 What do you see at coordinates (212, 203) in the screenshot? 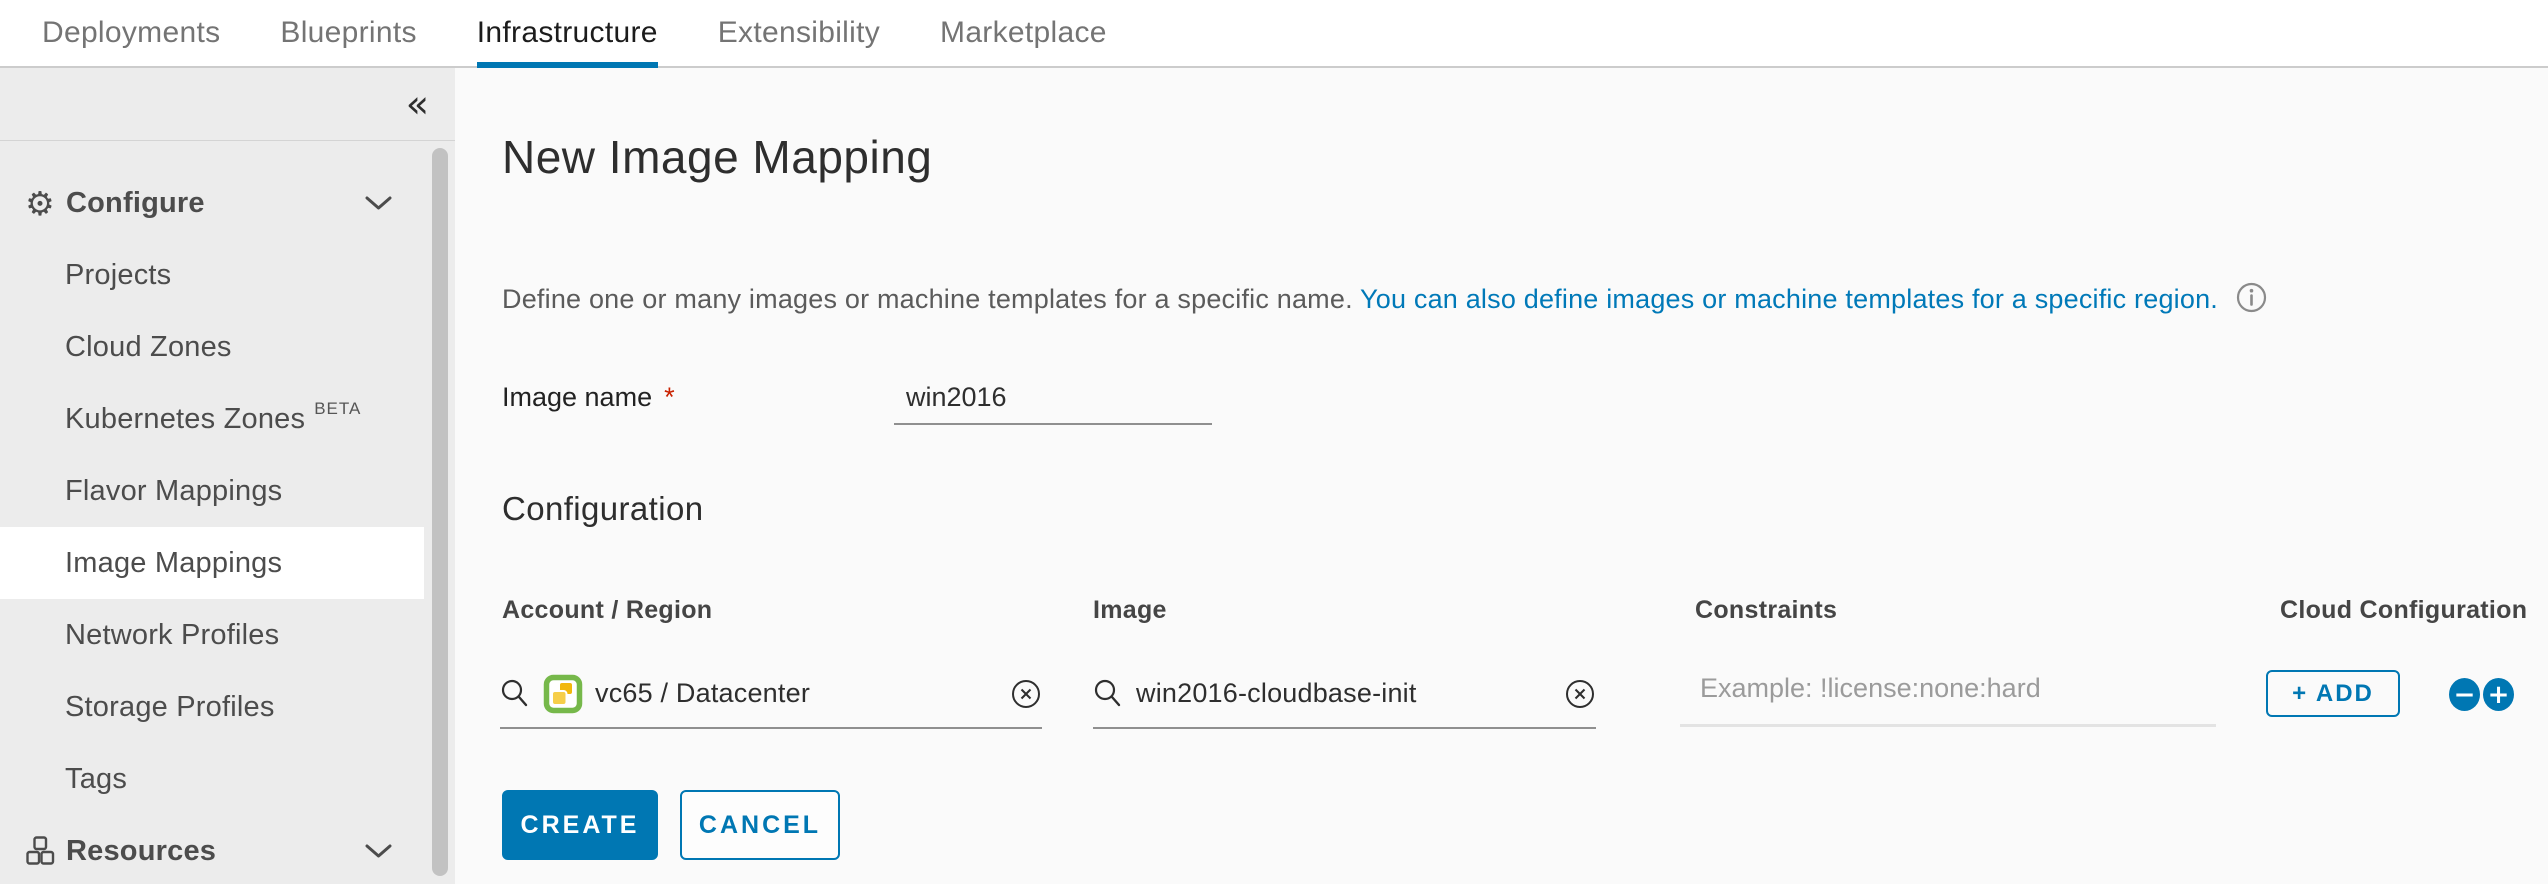
I see `sidebar-item-configure: ⚙ Configure` at bounding box center [212, 203].